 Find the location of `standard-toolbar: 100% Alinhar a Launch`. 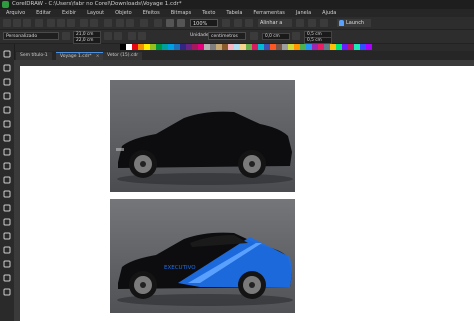

standard-toolbar: 100% Alinhar a Launch is located at coordinates (237, 23).